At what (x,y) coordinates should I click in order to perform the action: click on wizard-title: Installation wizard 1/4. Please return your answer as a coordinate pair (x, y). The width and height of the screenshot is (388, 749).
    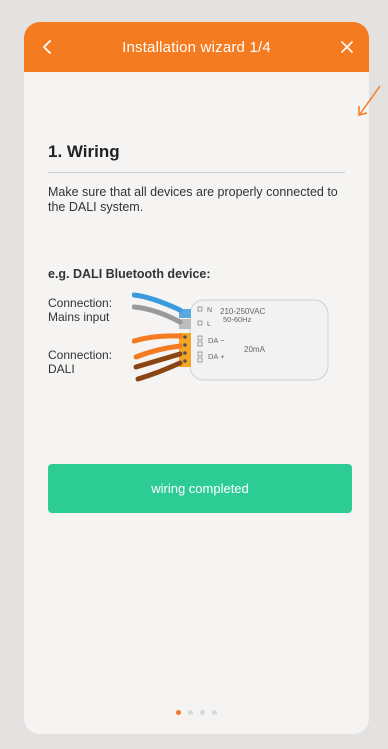
    Looking at the image, I should click on (196, 47).